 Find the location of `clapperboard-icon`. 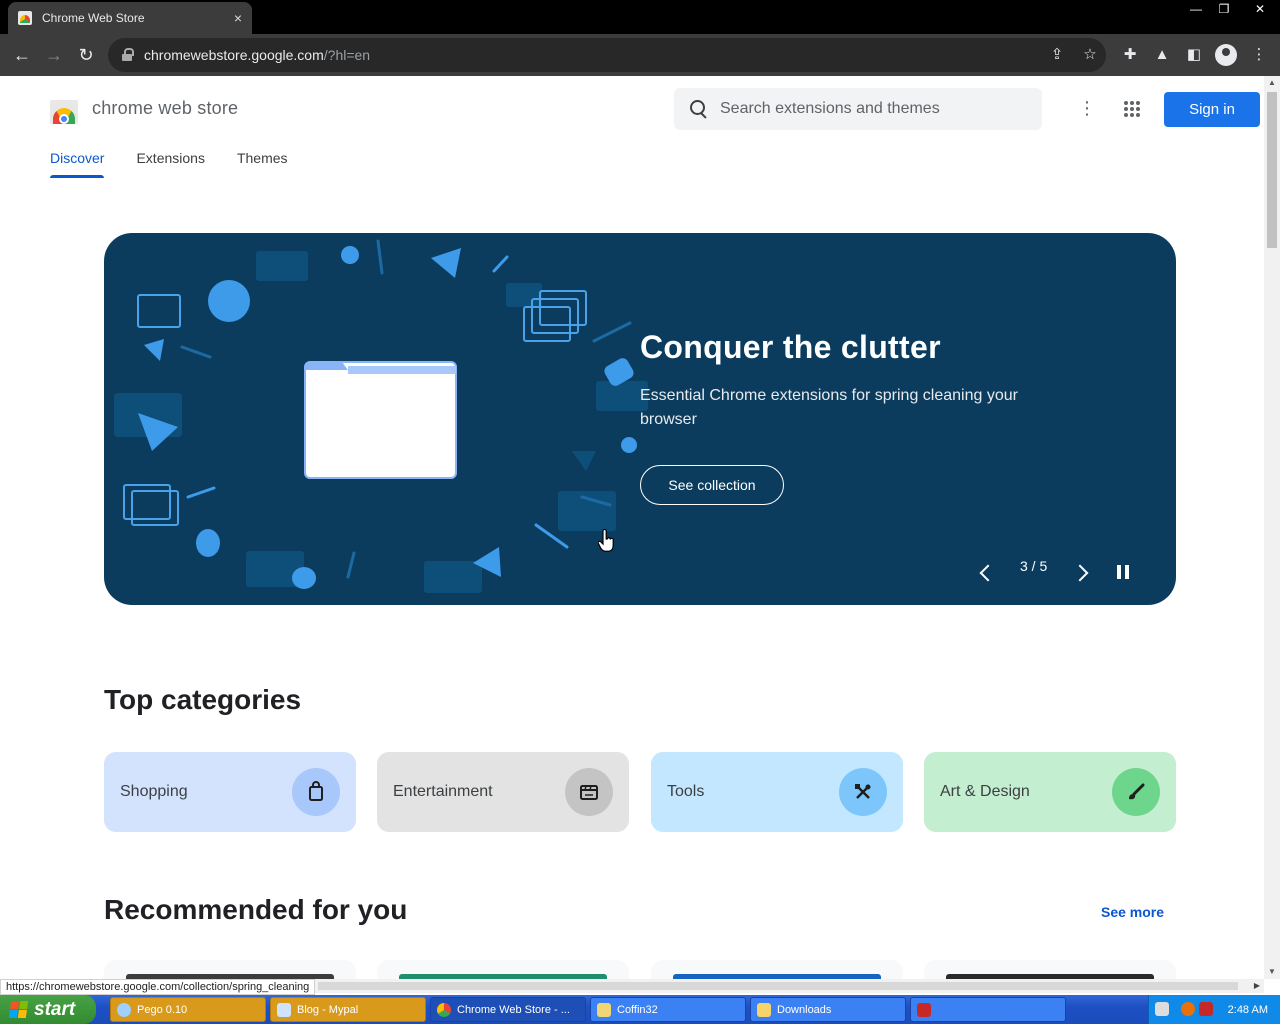

clapperboard-icon is located at coordinates (589, 792).